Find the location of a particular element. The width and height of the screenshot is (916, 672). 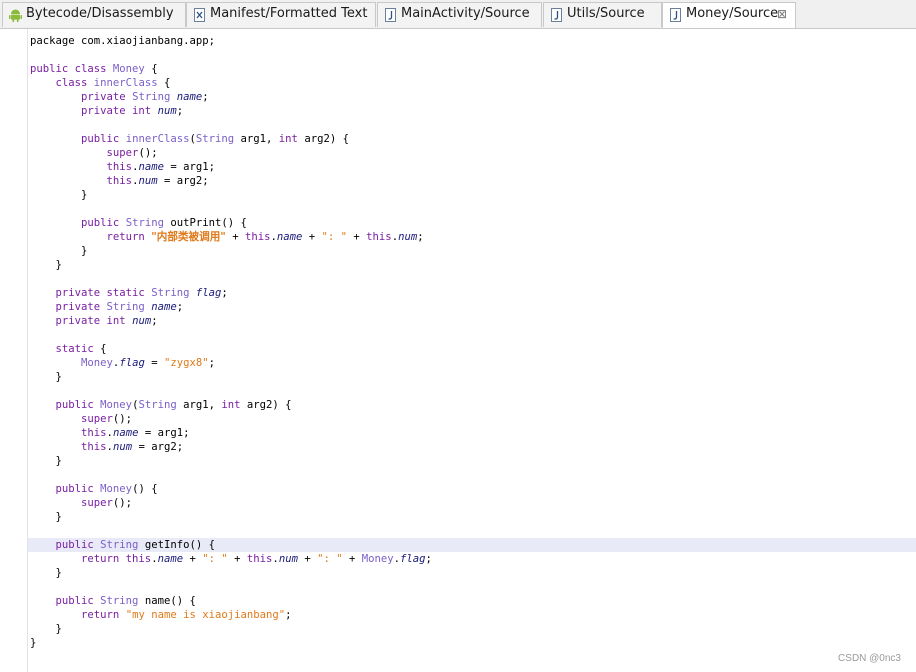

code-token-plain: = is located at coordinates (154, 363).